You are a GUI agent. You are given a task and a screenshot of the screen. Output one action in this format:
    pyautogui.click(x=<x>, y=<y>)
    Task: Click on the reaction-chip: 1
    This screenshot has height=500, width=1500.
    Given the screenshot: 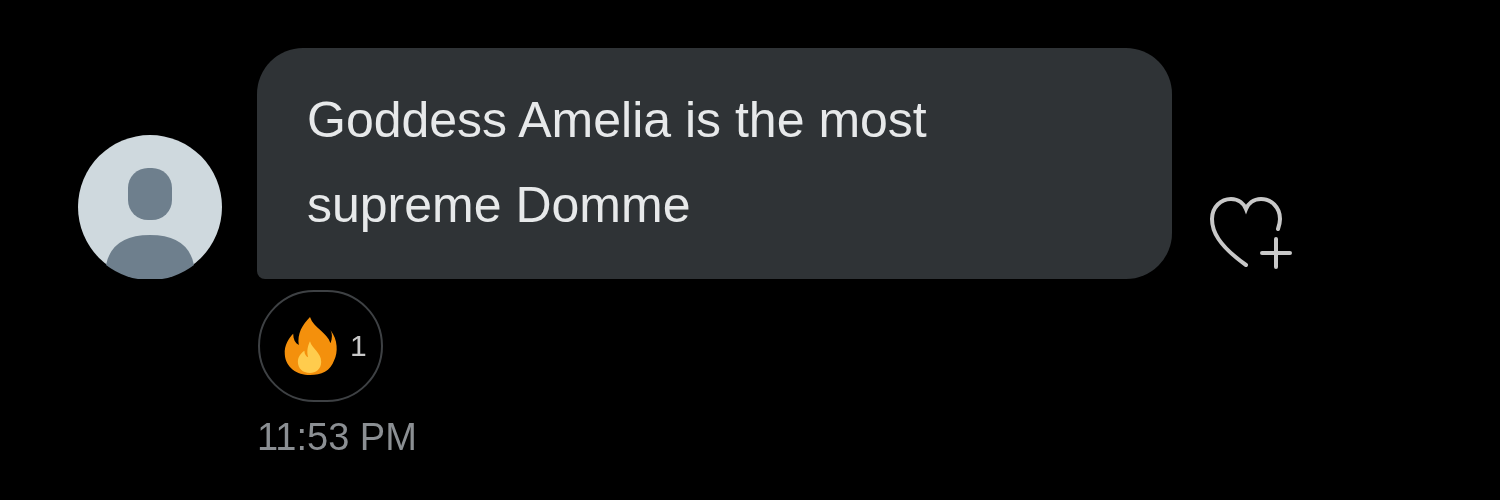 What is the action you would take?
    pyautogui.click(x=320, y=346)
    